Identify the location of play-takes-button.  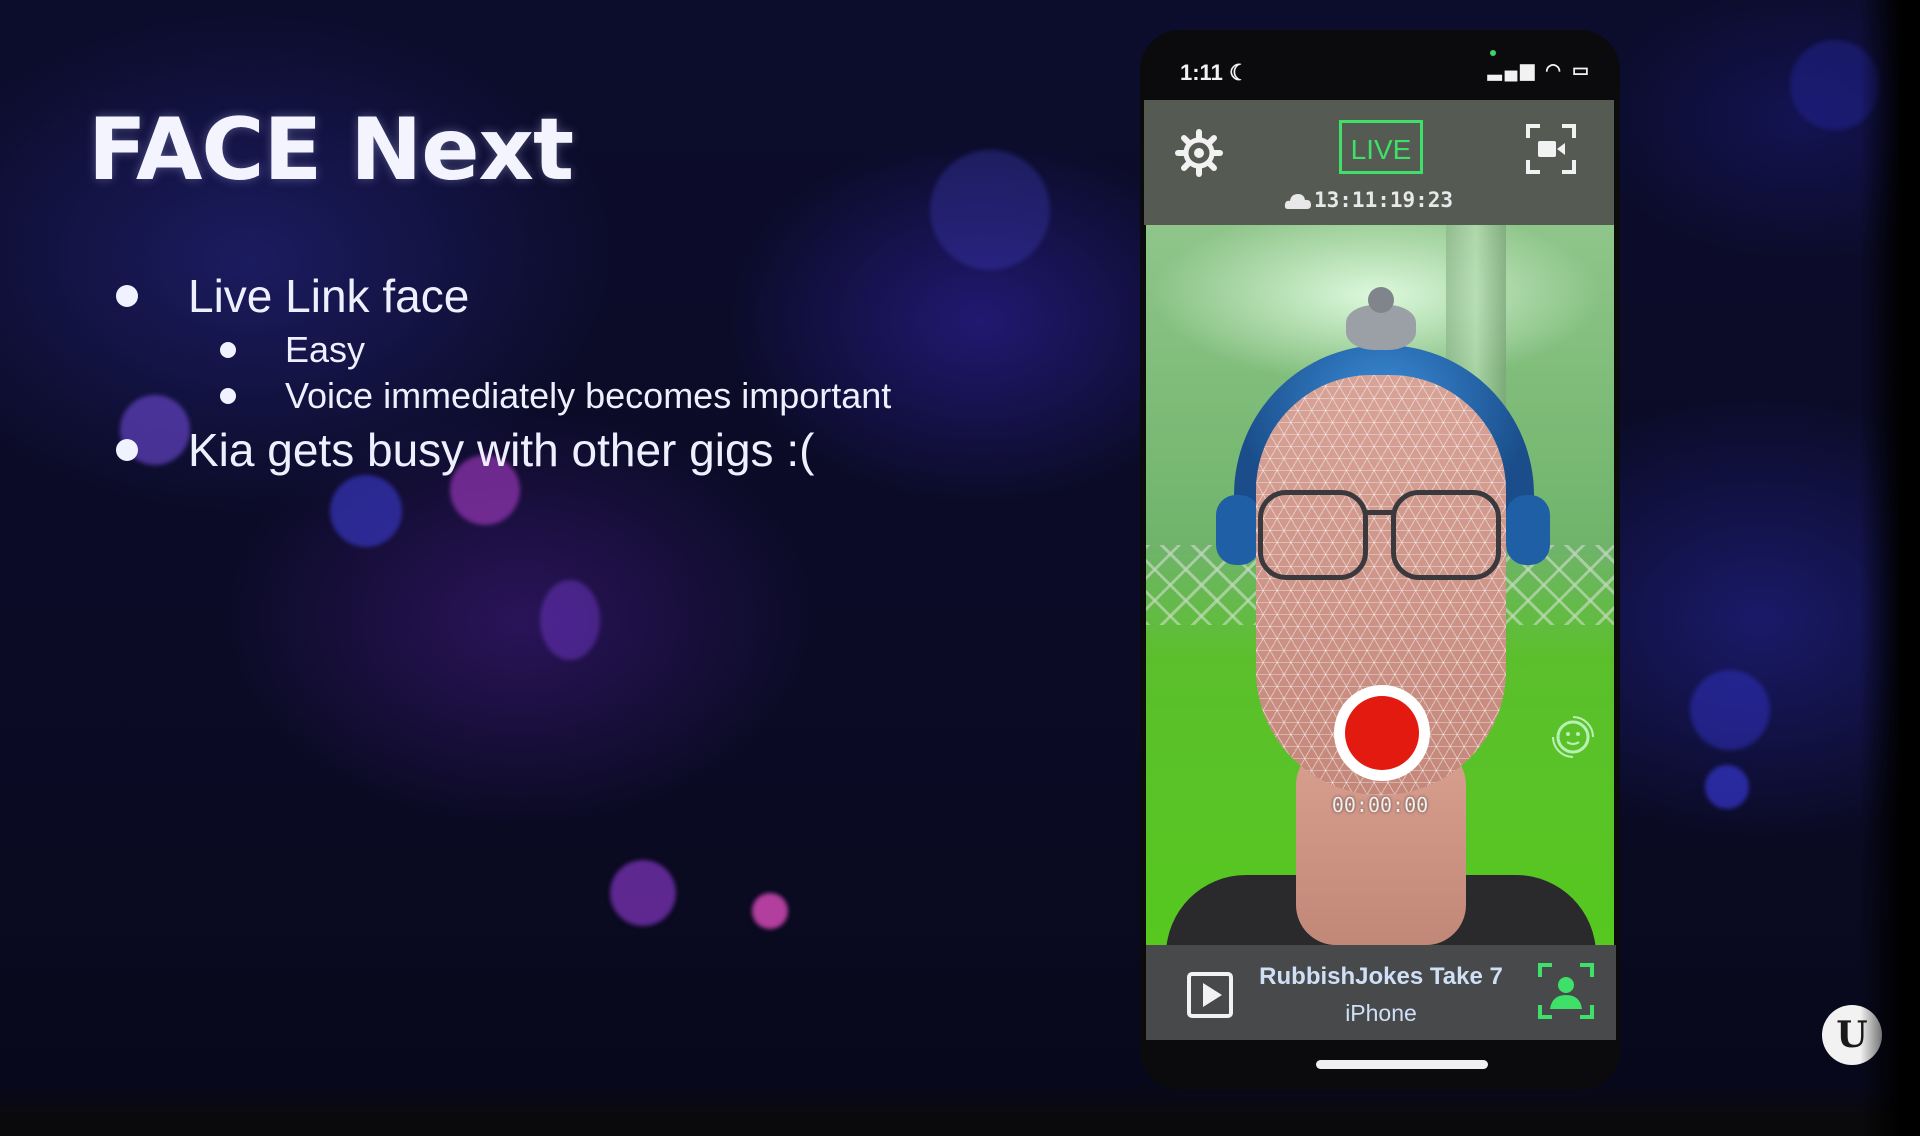
(1210, 995).